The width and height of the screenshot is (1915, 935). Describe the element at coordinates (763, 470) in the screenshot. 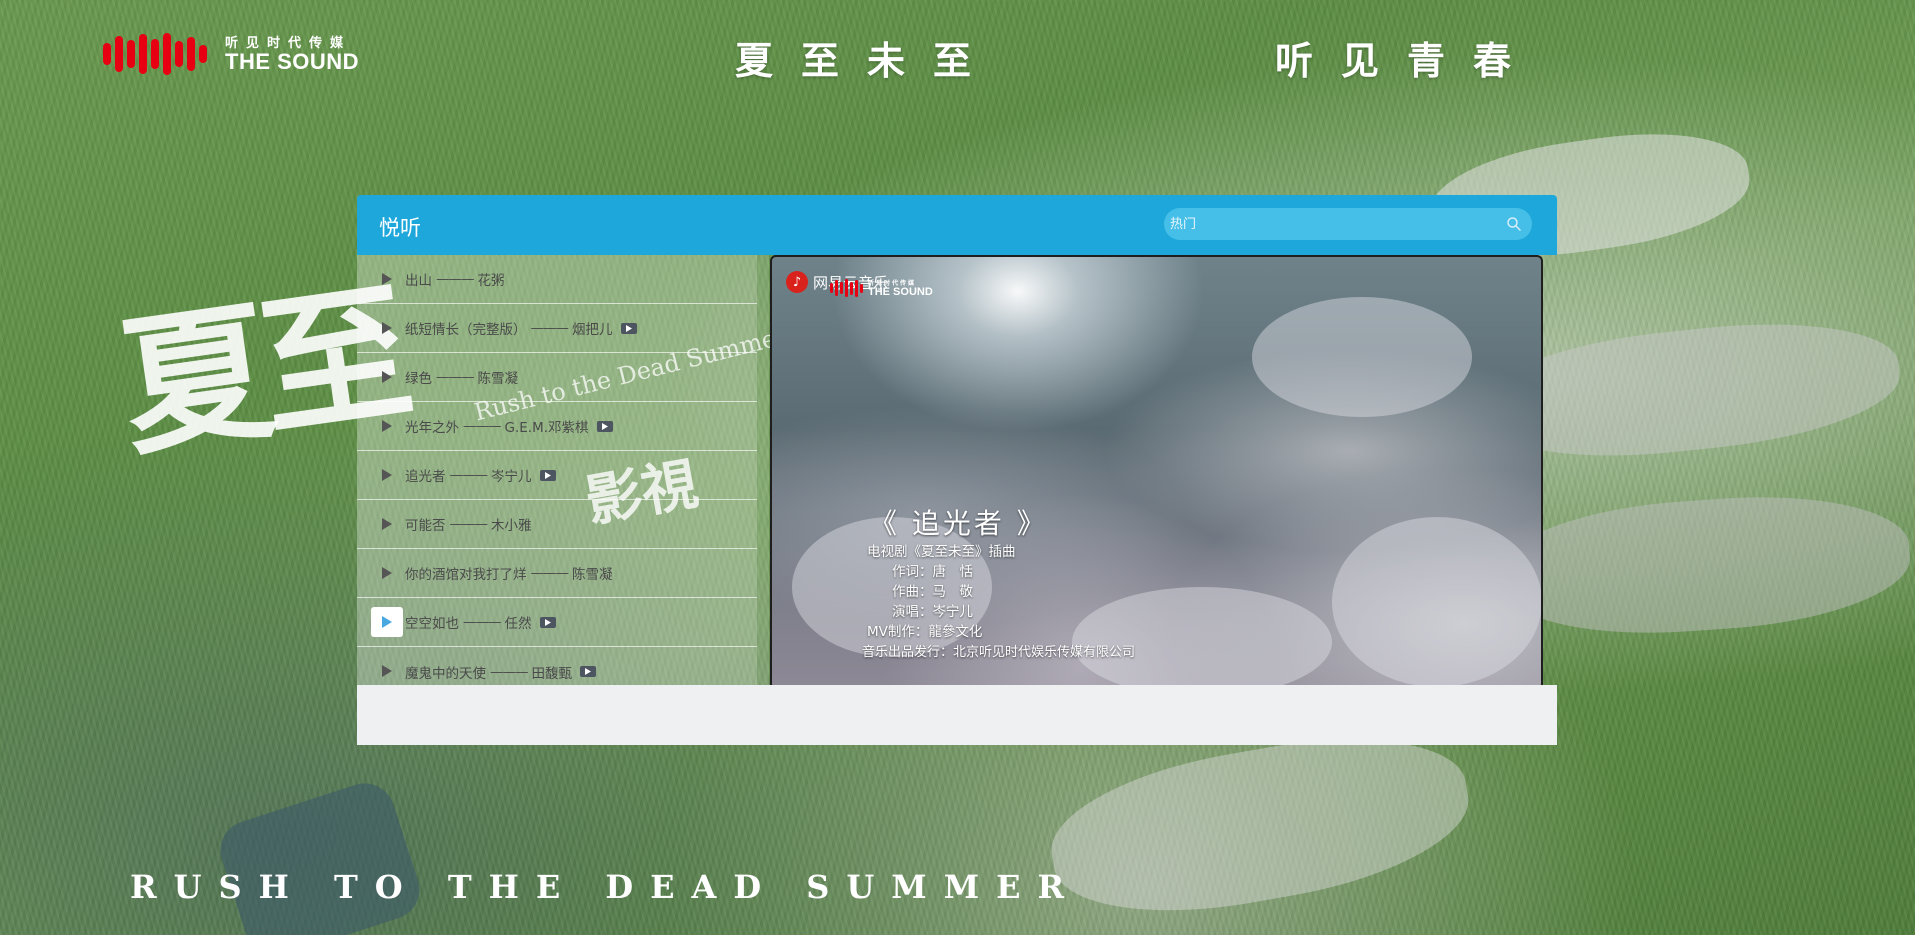

I see `list-scrollbar` at that location.